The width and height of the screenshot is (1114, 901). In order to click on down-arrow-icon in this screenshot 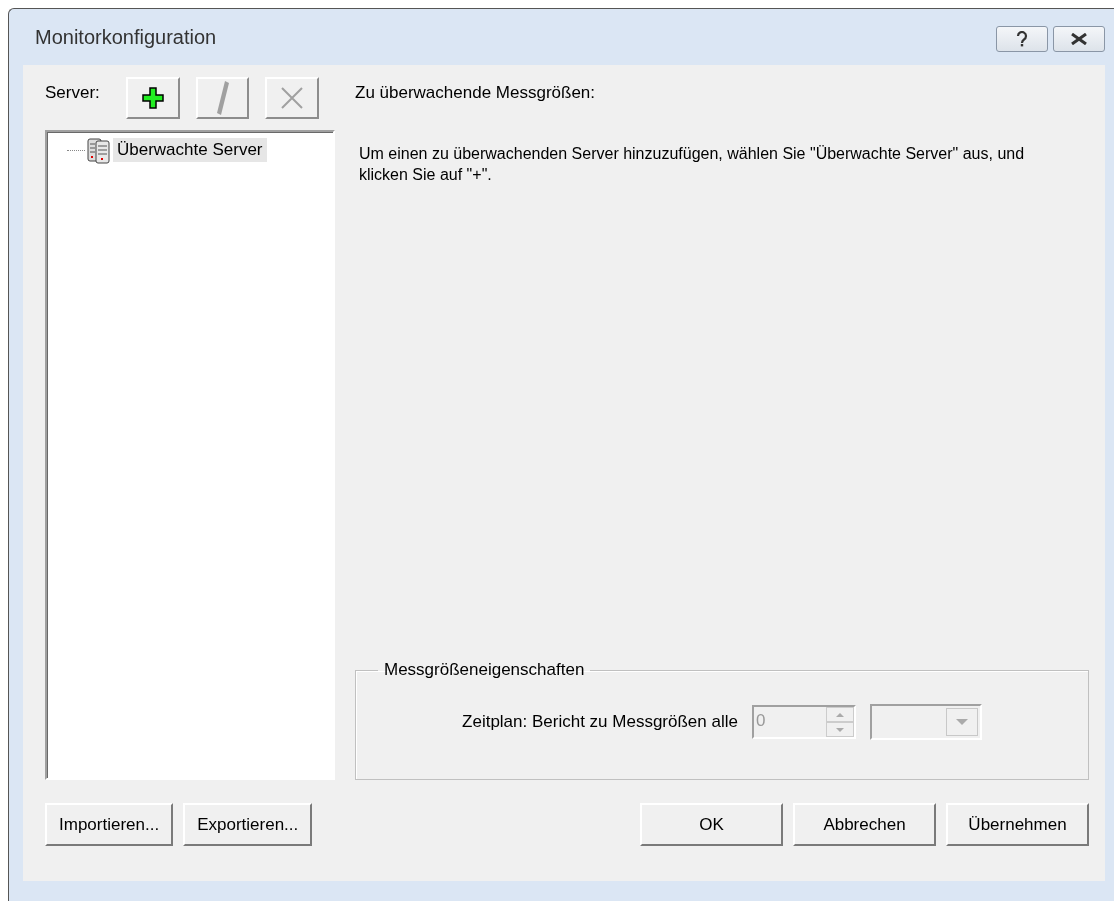, I will do `click(839, 729)`.